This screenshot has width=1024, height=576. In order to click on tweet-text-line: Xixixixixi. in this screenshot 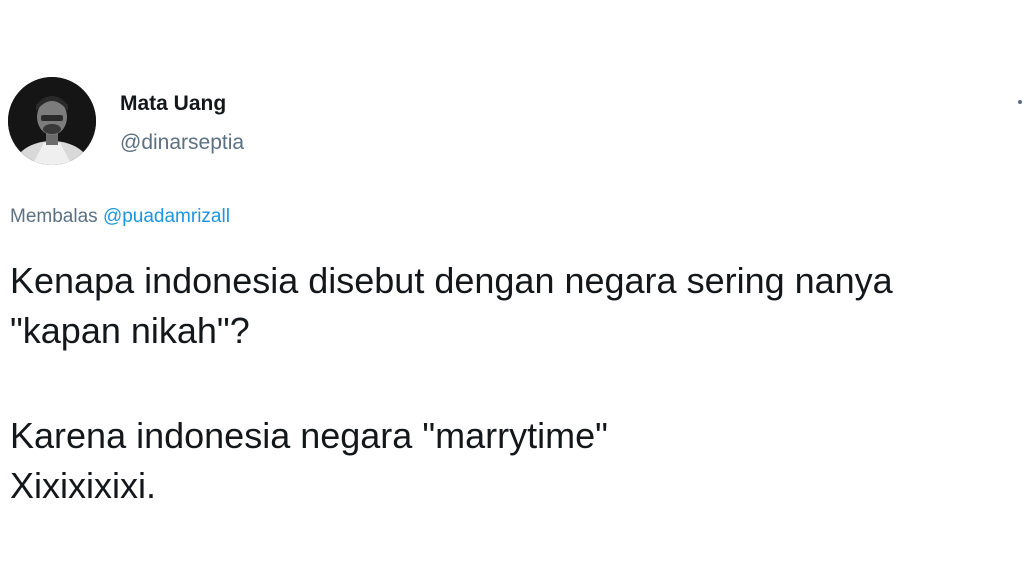, I will do `click(83, 485)`.